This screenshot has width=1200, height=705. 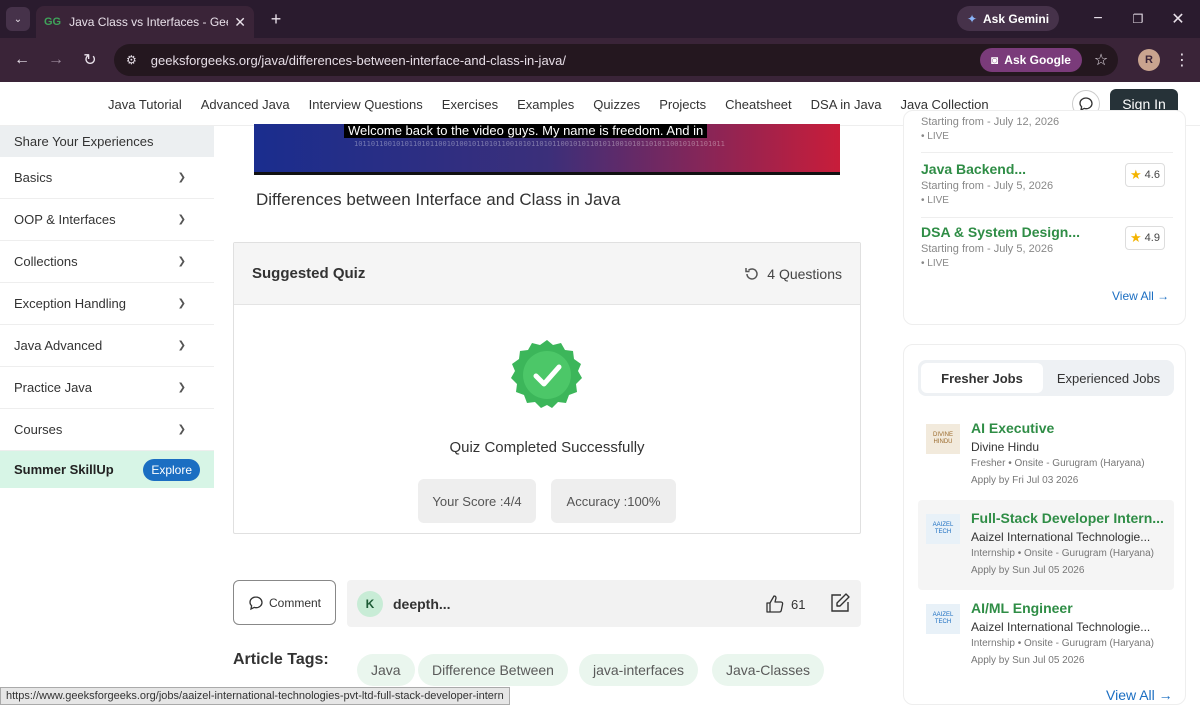 What do you see at coordinates (798, 604) in the screenshot?
I see `like-count: 61` at bounding box center [798, 604].